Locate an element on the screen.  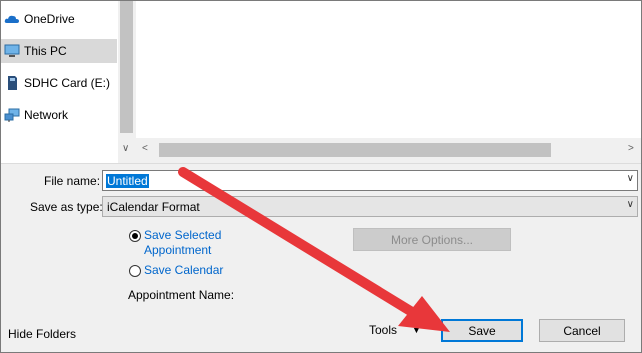
caret-down-icon: ▼ is located at coordinates (416, 330).